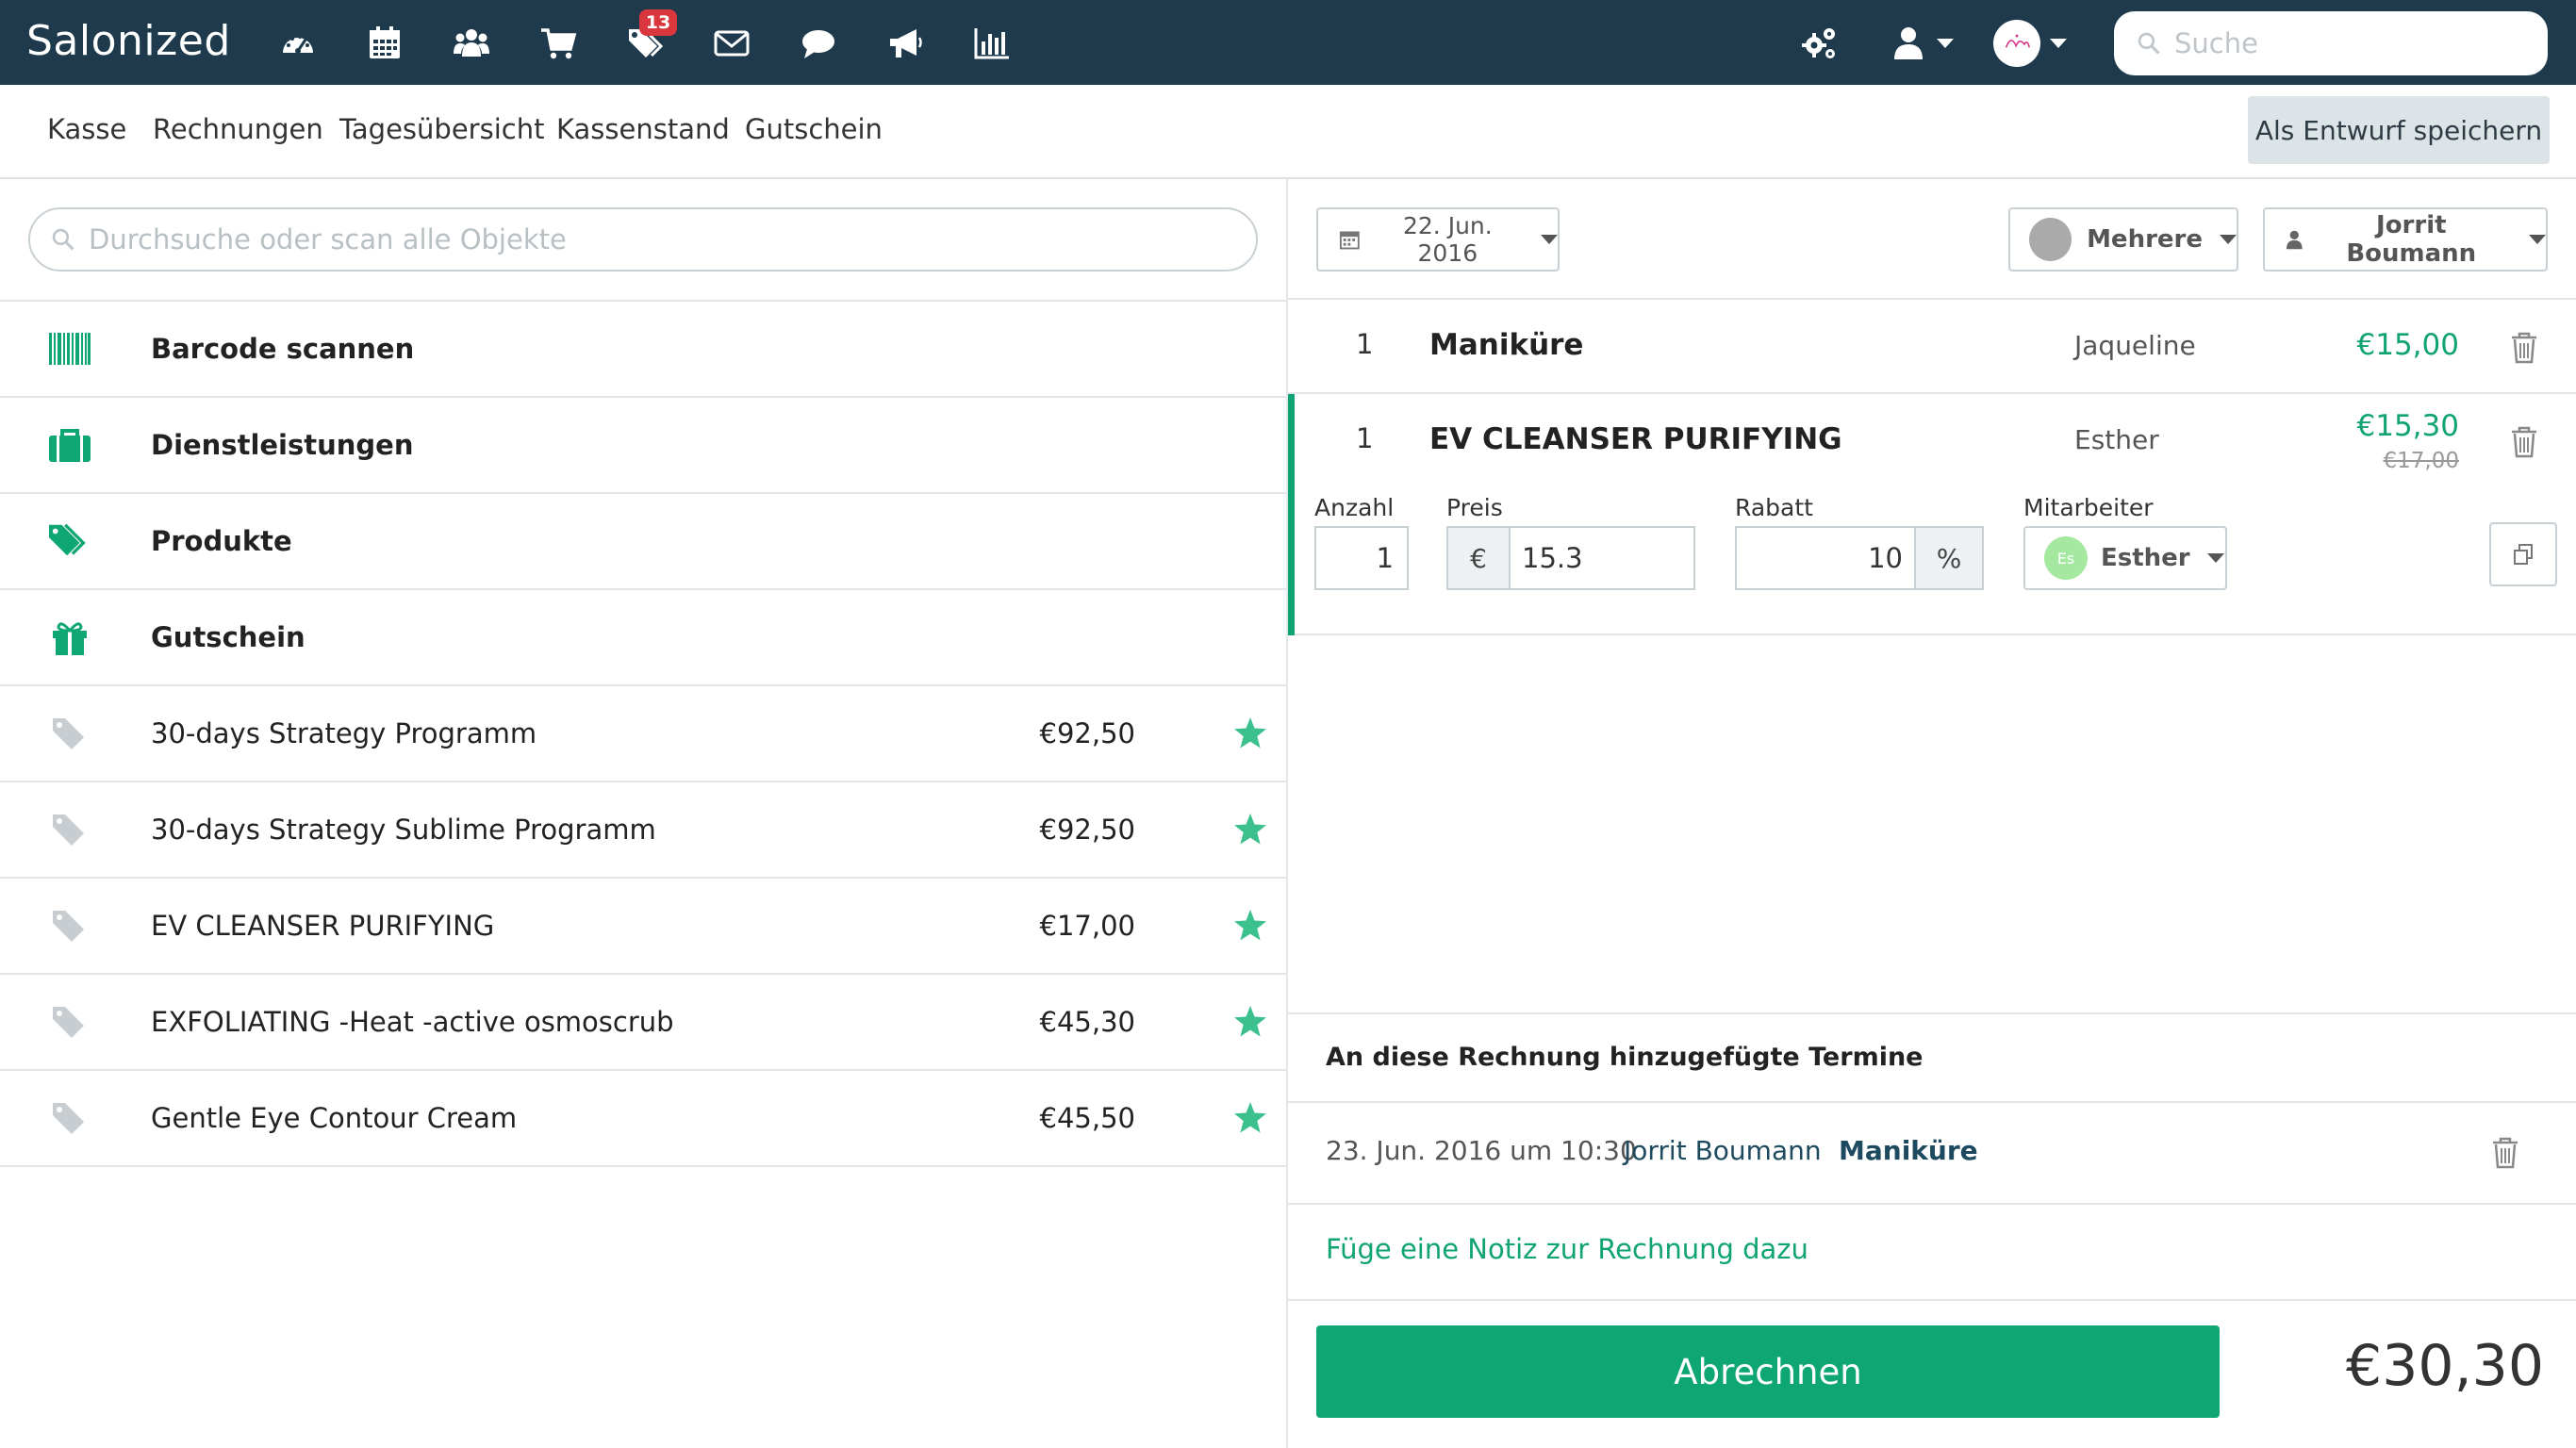  Describe the element at coordinates (2399, 130) in the screenshot. I see `save-draft-button: Als Entwurf speichern` at that location.